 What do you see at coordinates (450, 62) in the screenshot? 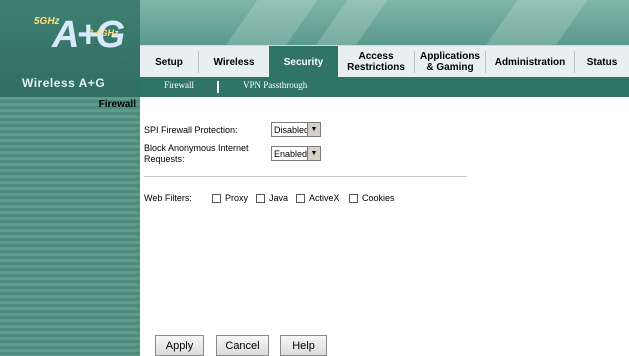
I see `tab-applications-gaming: Applications & Gaming` at bounding box center [450, 62].